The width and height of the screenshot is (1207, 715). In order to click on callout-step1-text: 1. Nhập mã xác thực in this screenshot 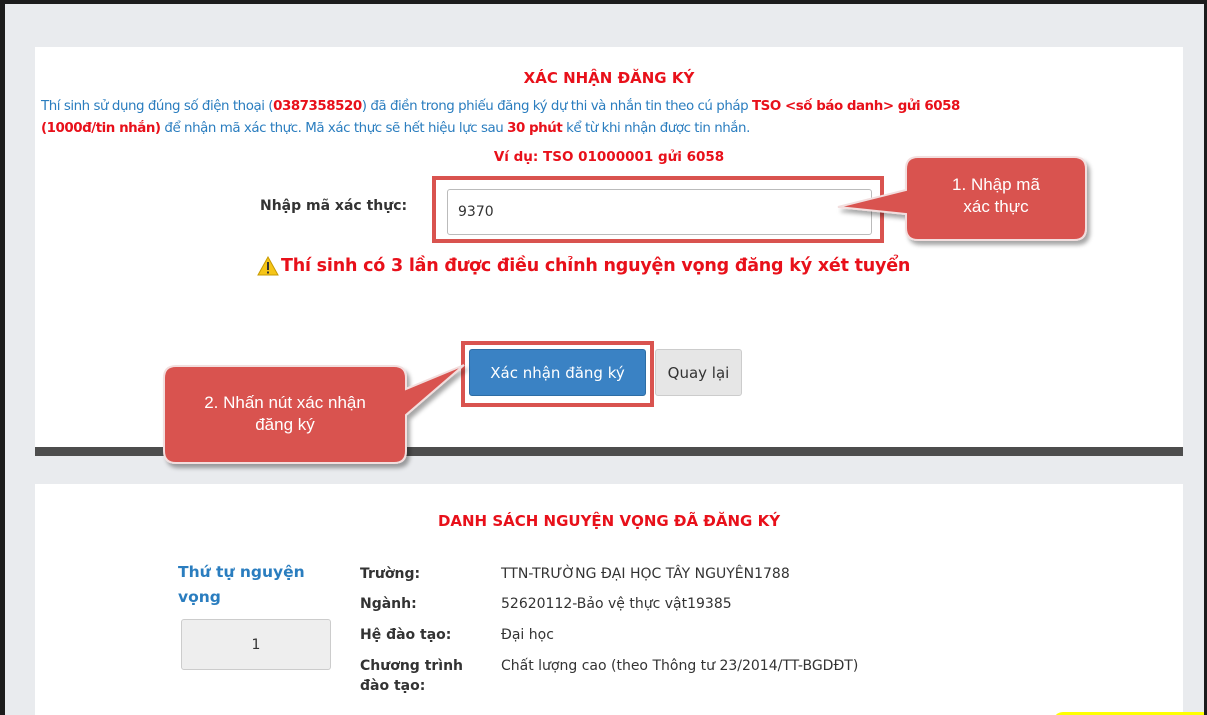, I will do `click(996, 196)`.